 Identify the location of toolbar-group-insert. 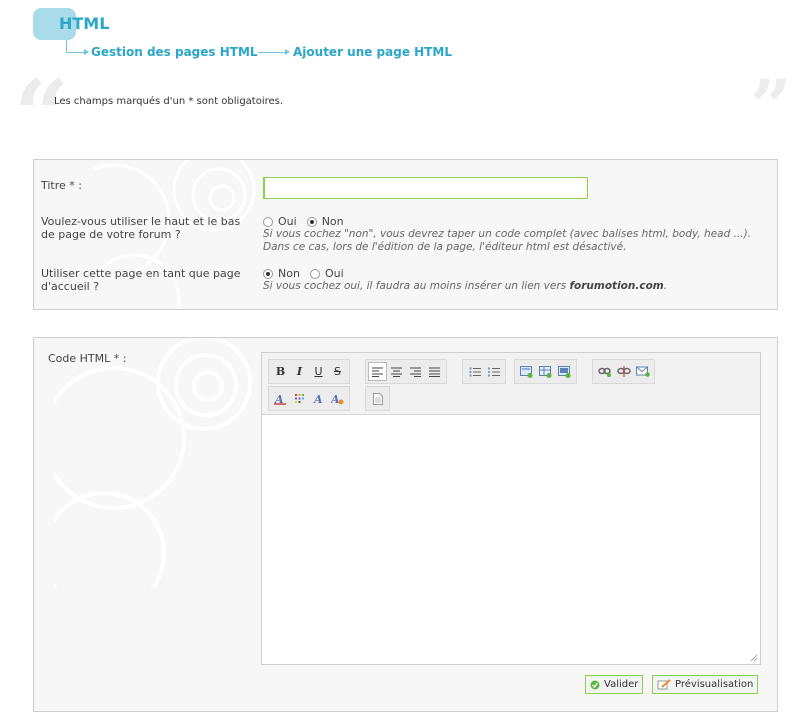
(545, 371).